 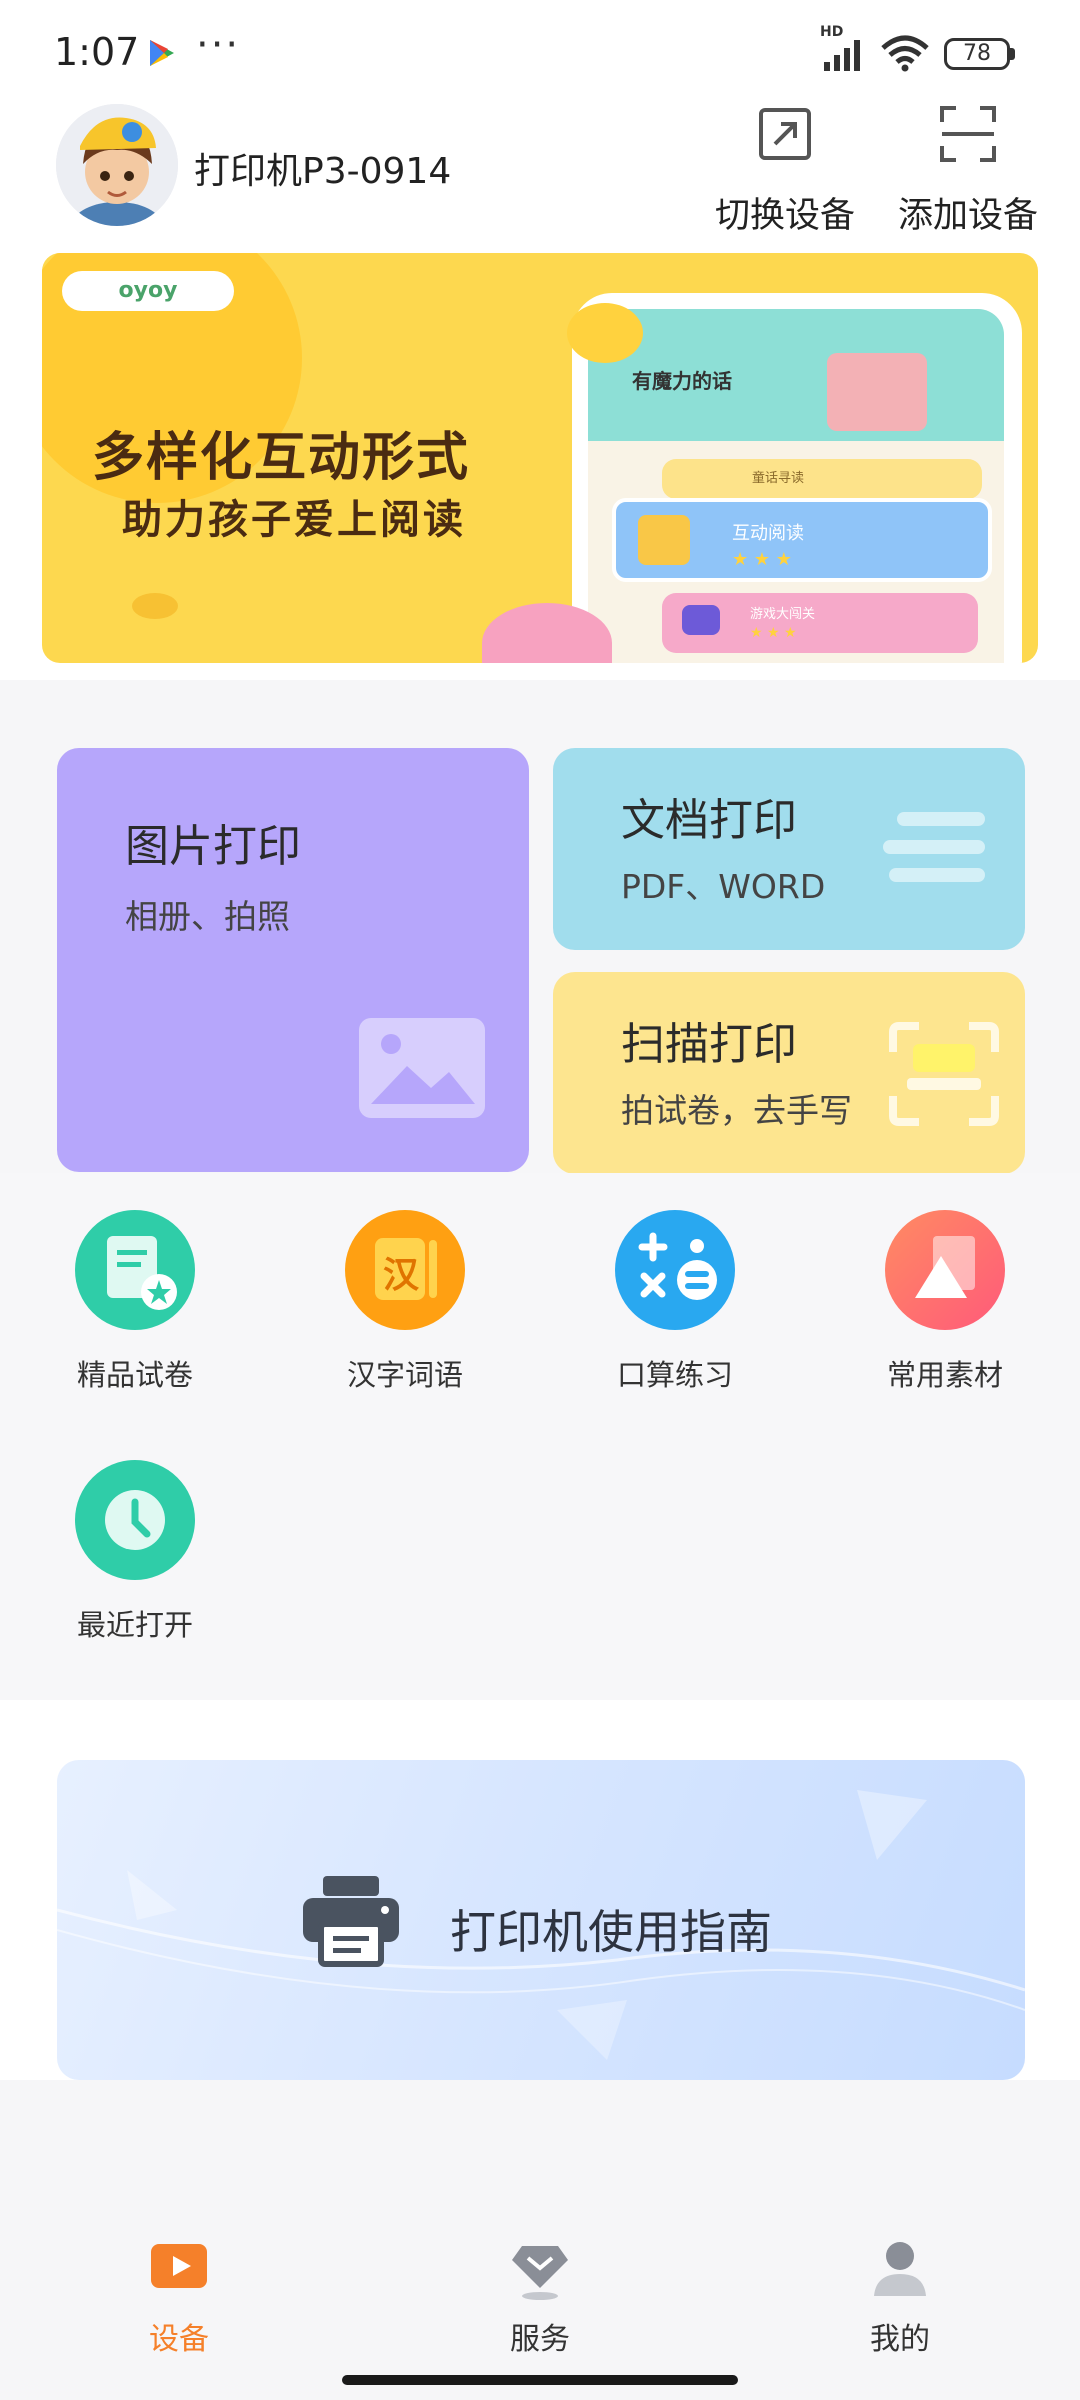 I want to click on printer-guide-label: 打印机使用指南, so click(x=611, y=1932).